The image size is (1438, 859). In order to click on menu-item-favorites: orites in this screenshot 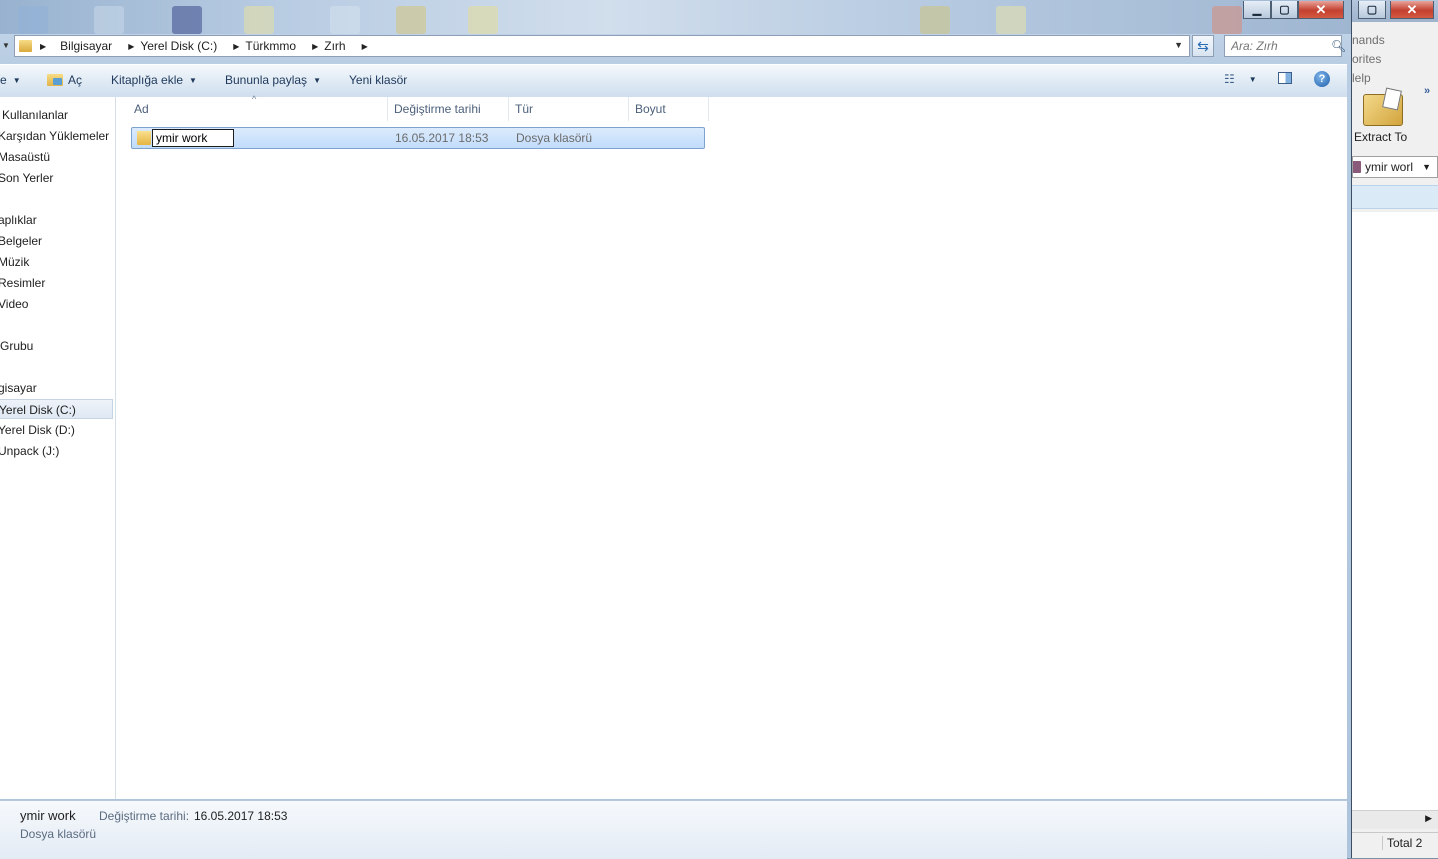, I will do `click(1366, 59)`.